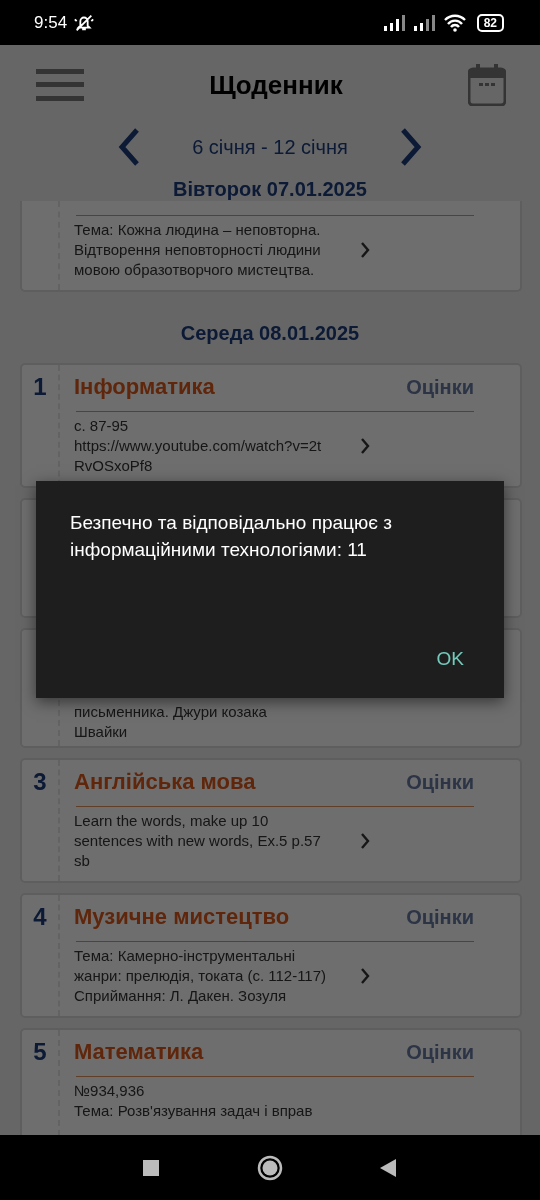 This screenshot has width=540, height=1200. Describe the element at coordinates (129, 147) in the screenshot. I see `previous-week-icon` at that location.